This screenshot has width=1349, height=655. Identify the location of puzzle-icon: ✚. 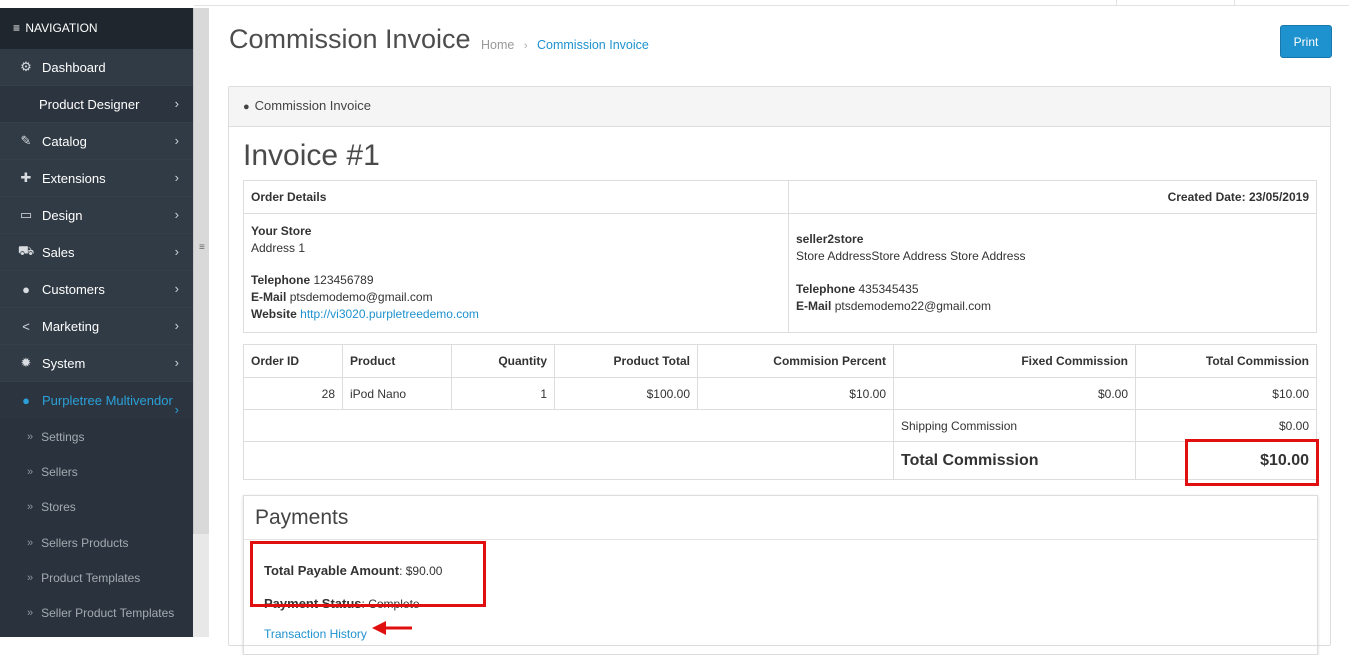
(26, 177).